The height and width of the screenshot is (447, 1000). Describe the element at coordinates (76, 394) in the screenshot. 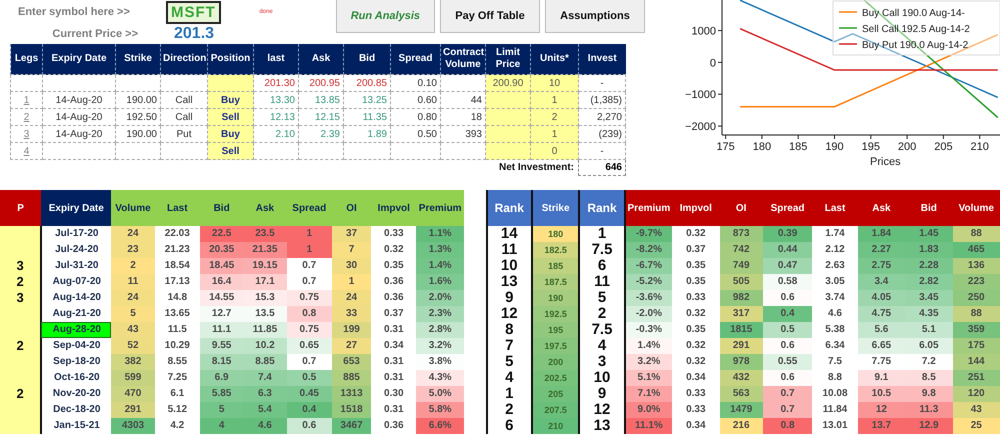

I see `table-cell: Nov-20-20` at that location.